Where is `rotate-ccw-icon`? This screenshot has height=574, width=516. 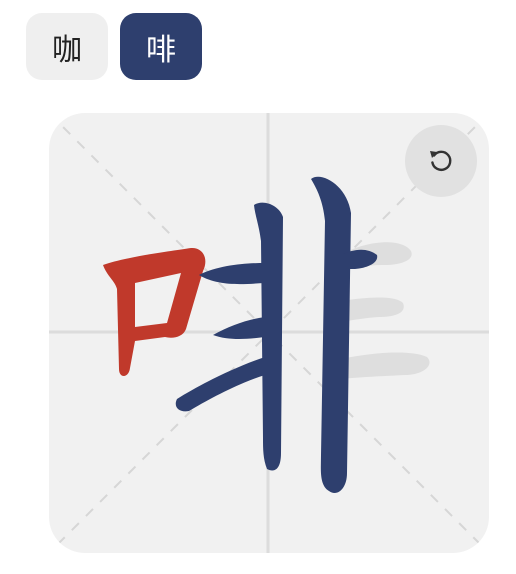
rotate-ccw-icon is located at coordinates (441, 161).